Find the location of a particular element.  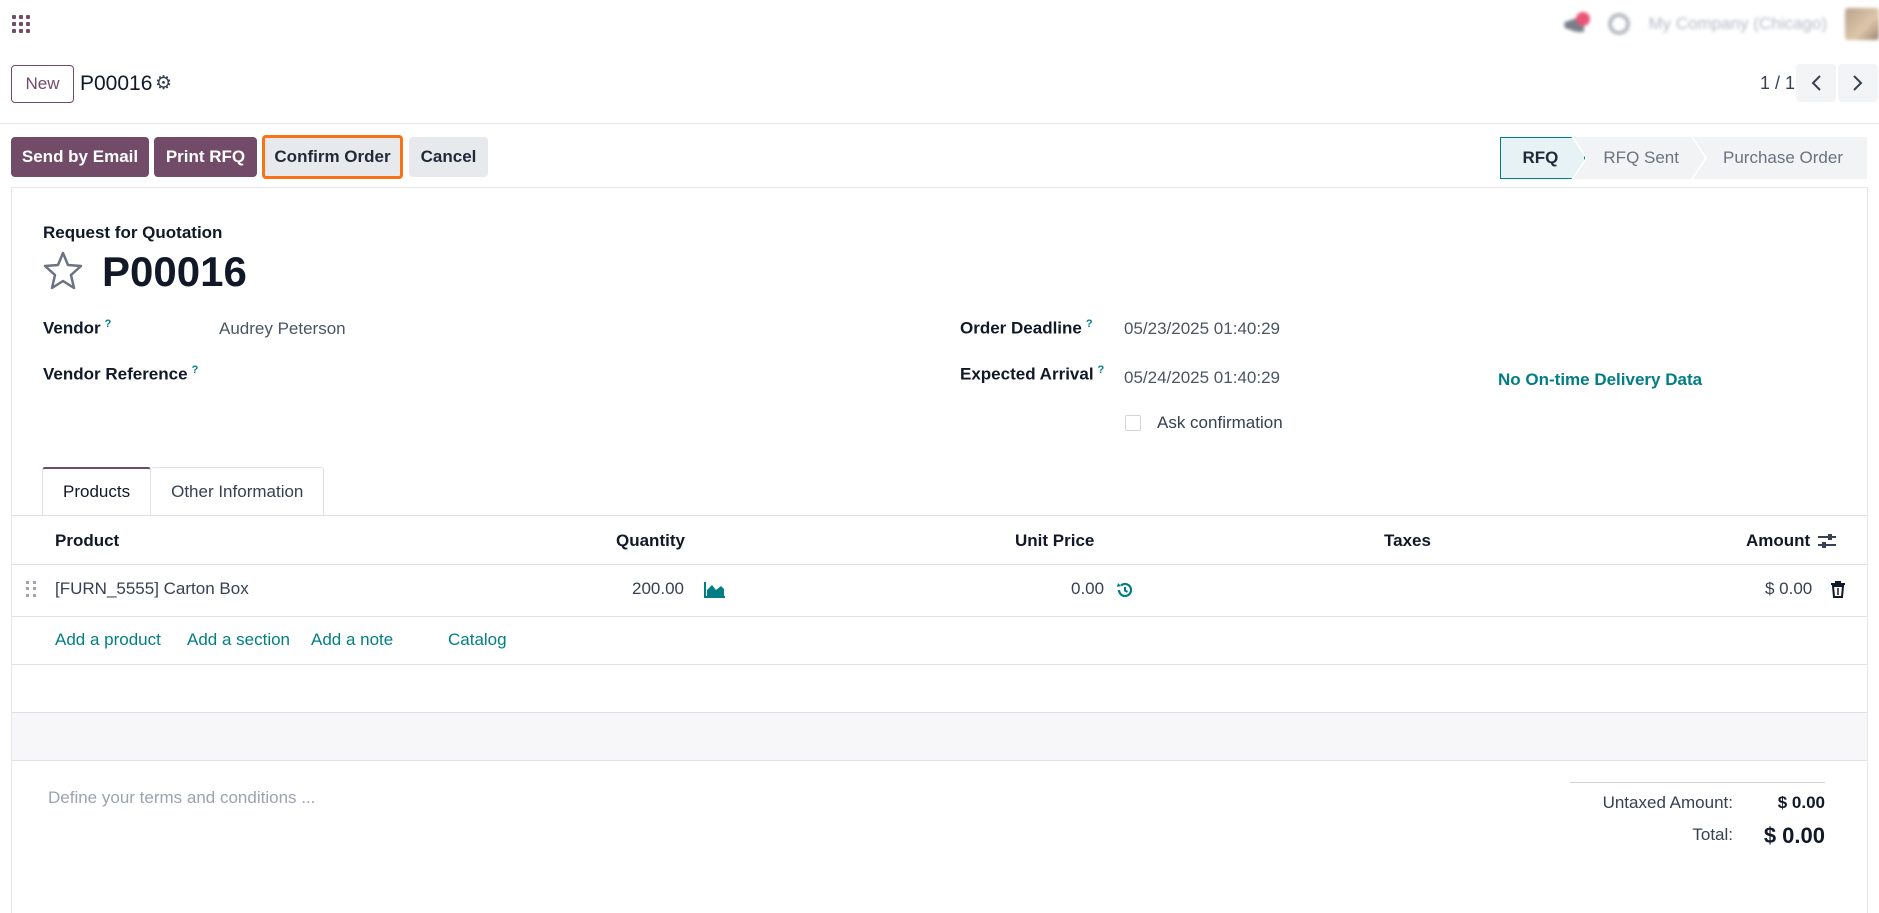

header-amount: Amount is located at coordinates (1778, 541).